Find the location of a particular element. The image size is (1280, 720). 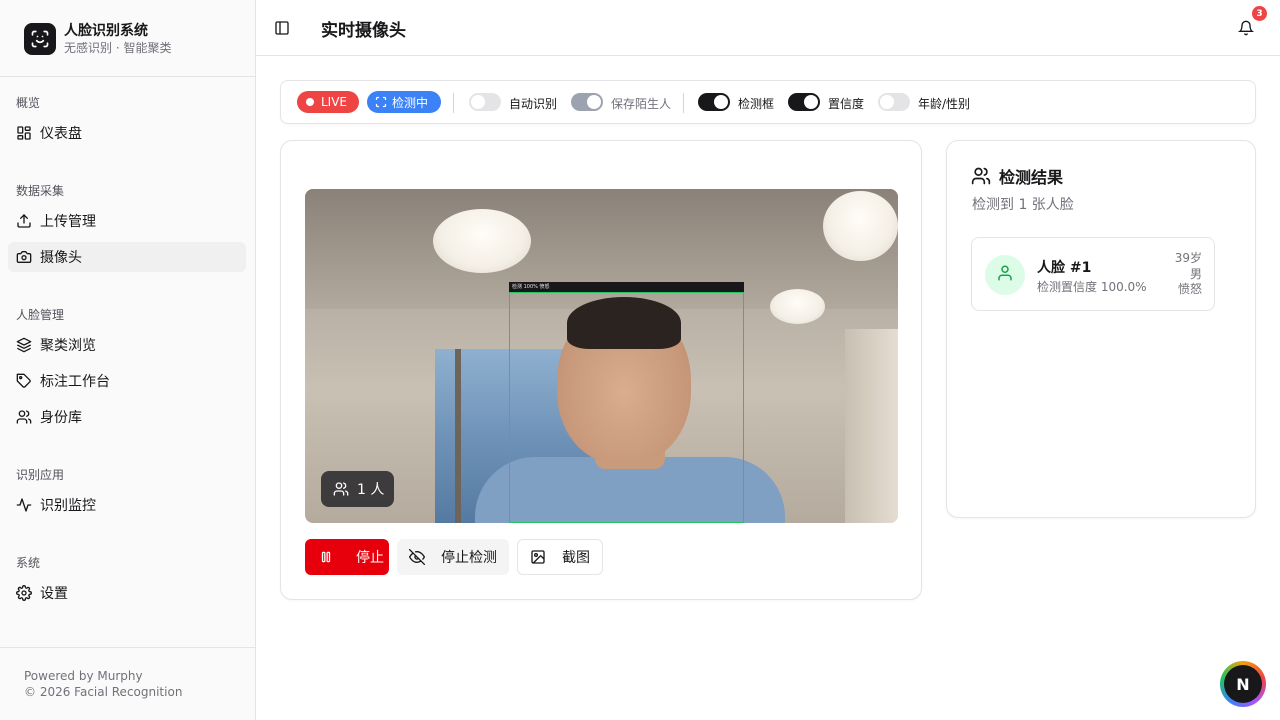

save-stranger-label: 保存陌生人 is located at coordinates (641, 104).